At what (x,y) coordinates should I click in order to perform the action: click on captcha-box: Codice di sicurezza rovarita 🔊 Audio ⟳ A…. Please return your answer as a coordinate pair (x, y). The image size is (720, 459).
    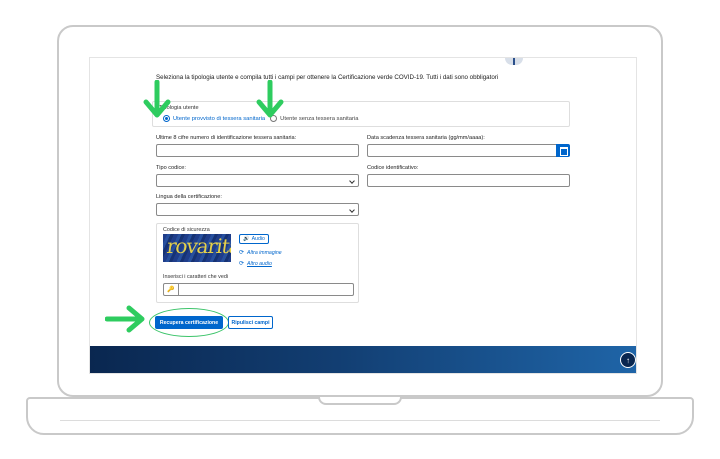
    Looking at the image, I should click on (257, 263).